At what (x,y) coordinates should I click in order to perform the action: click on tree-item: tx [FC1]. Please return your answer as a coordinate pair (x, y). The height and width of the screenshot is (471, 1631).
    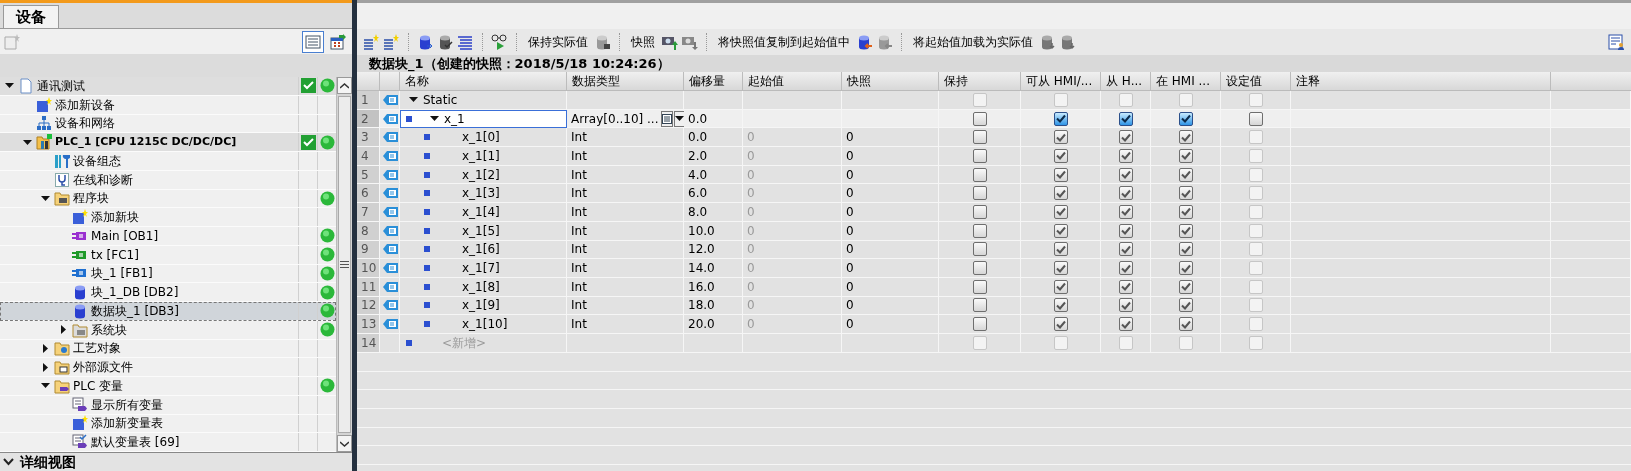
    Looking at the image, I should click on (115, 254).